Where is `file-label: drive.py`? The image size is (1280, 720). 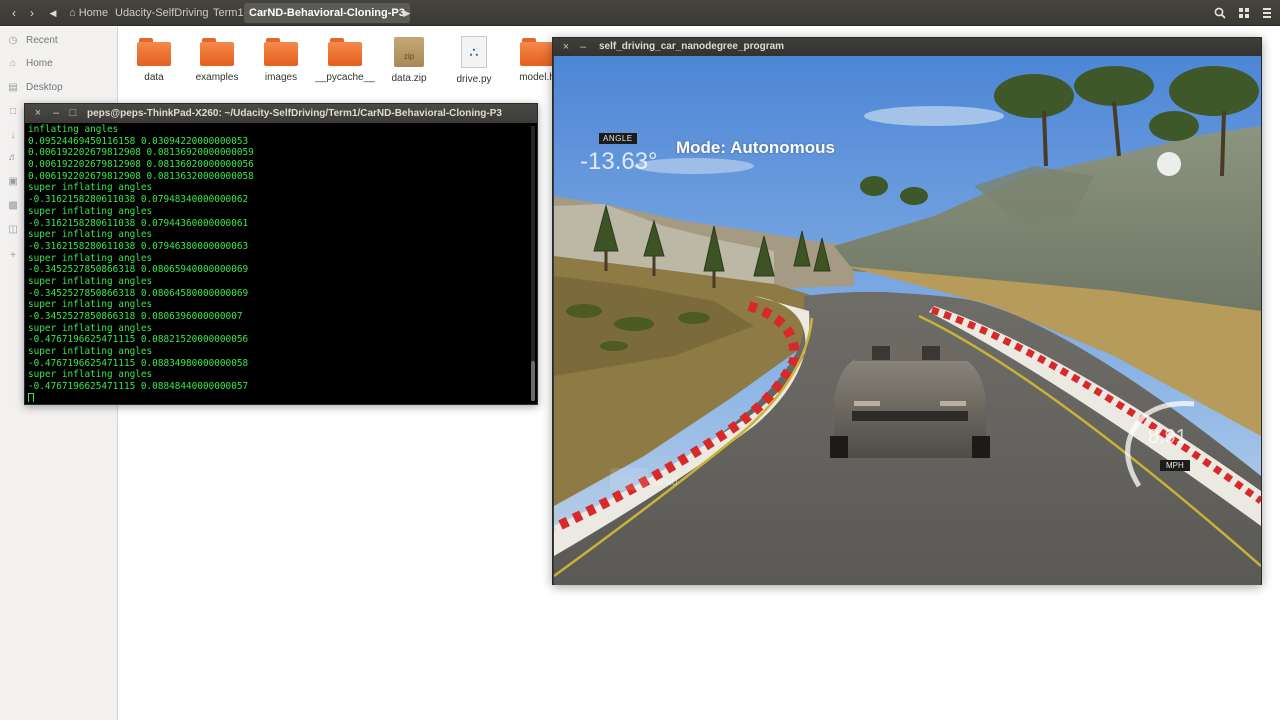
file-label: drive.py is located at coordinates (474, 79).